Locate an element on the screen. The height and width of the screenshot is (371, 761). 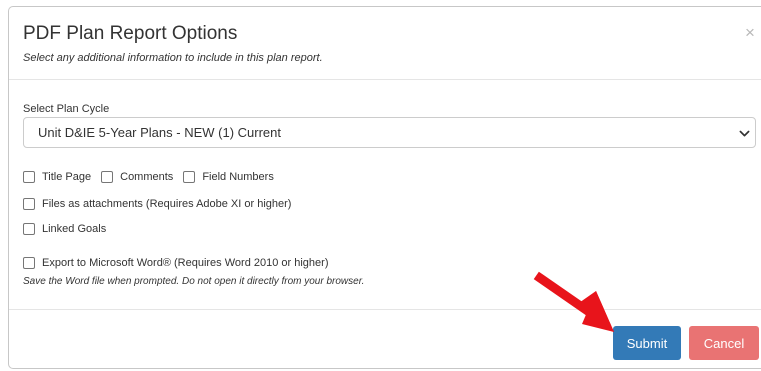
comments-label: Comments is located at coordinates (147, 177).